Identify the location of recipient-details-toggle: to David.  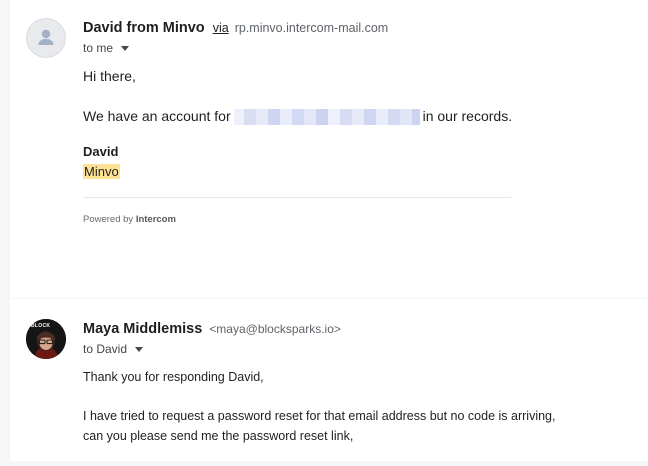
(113, 349).